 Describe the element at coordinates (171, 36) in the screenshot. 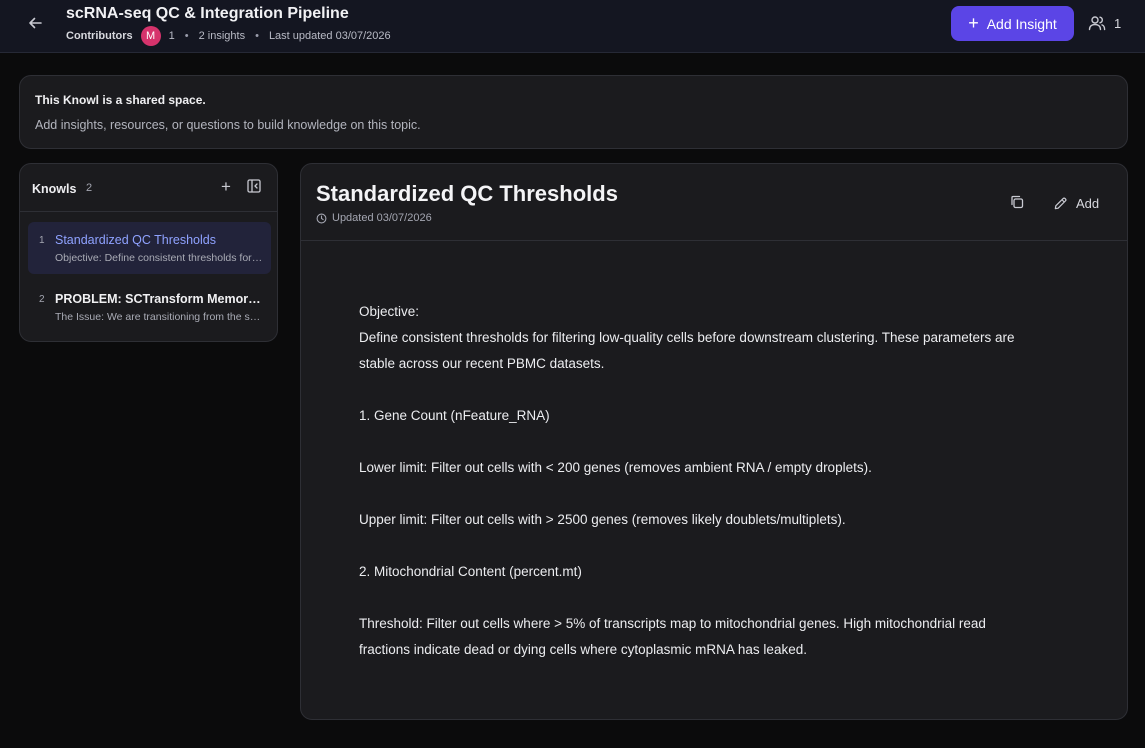

I see `contributors-count: 1` at that location.